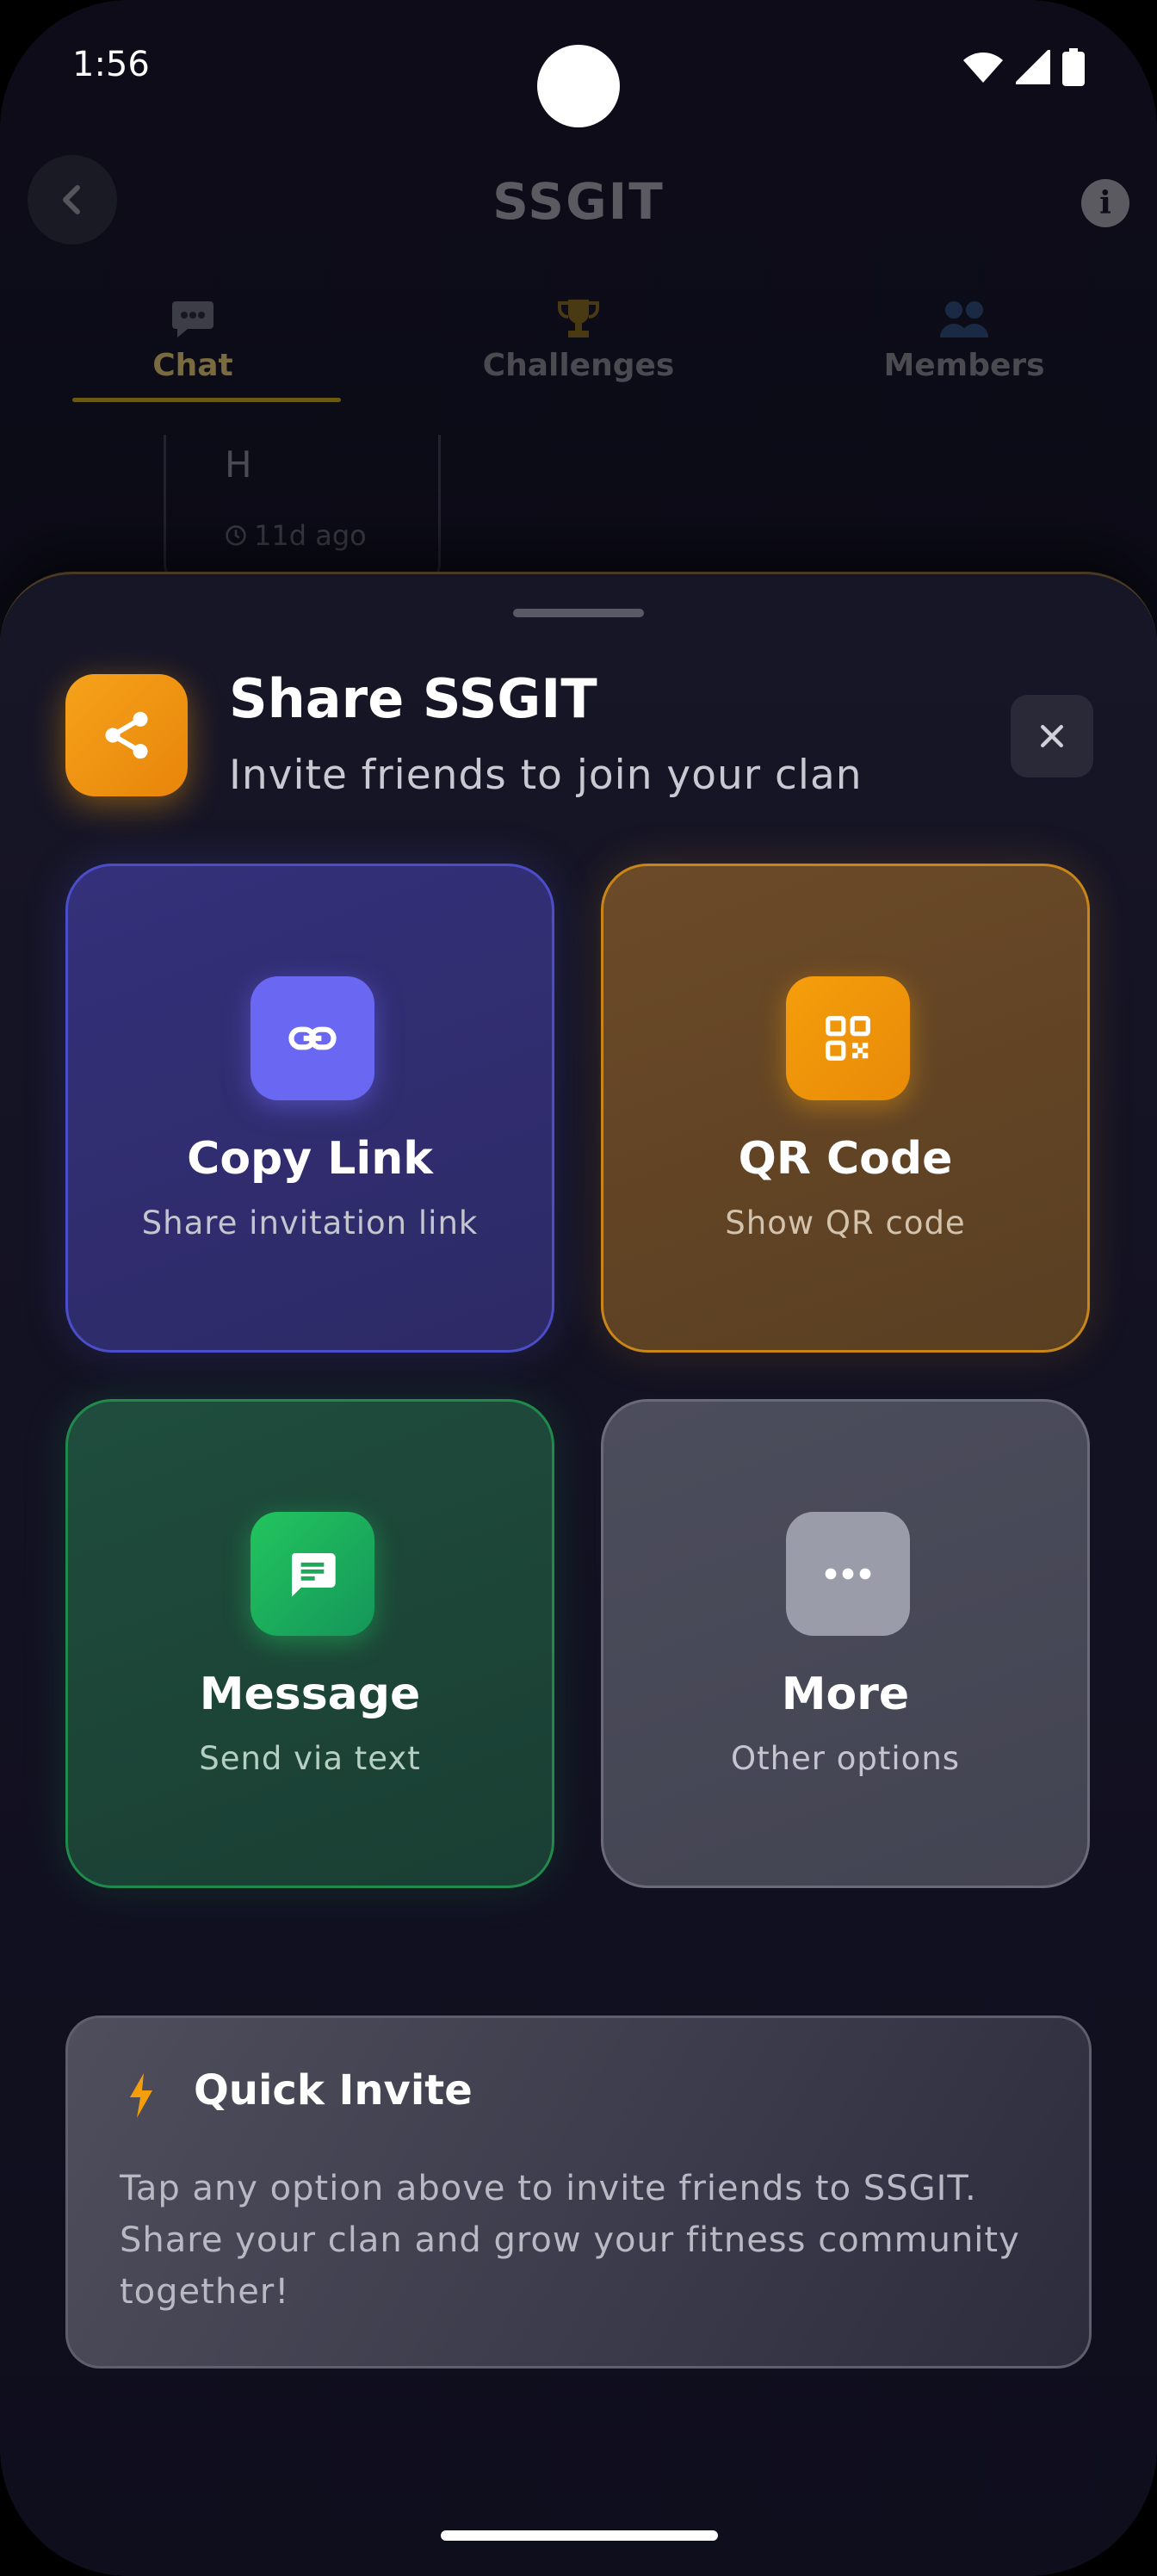 This screenshot has height=2576, width=1157. What do you see at coordinates (310, 1223) in the screenshot?
I see `copy-link-subtitle: Share invitation link` at bounding box center [310, 1223].